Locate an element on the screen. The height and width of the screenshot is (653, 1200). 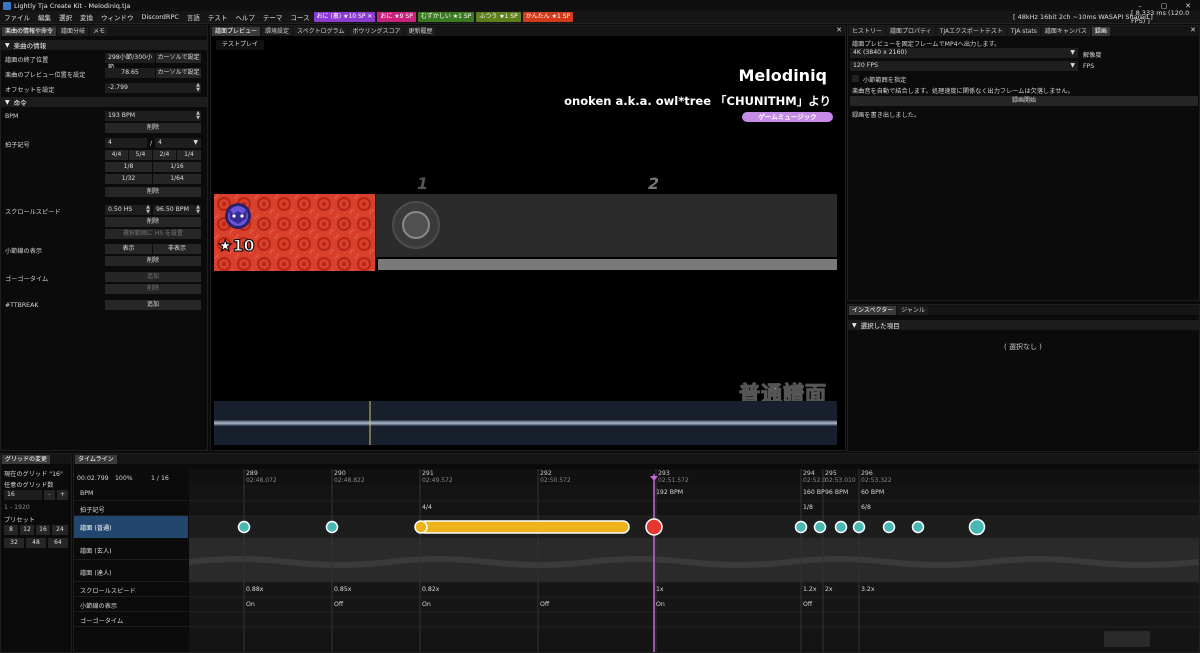
menu-language: 言語 is located at coordinates (193, 17).